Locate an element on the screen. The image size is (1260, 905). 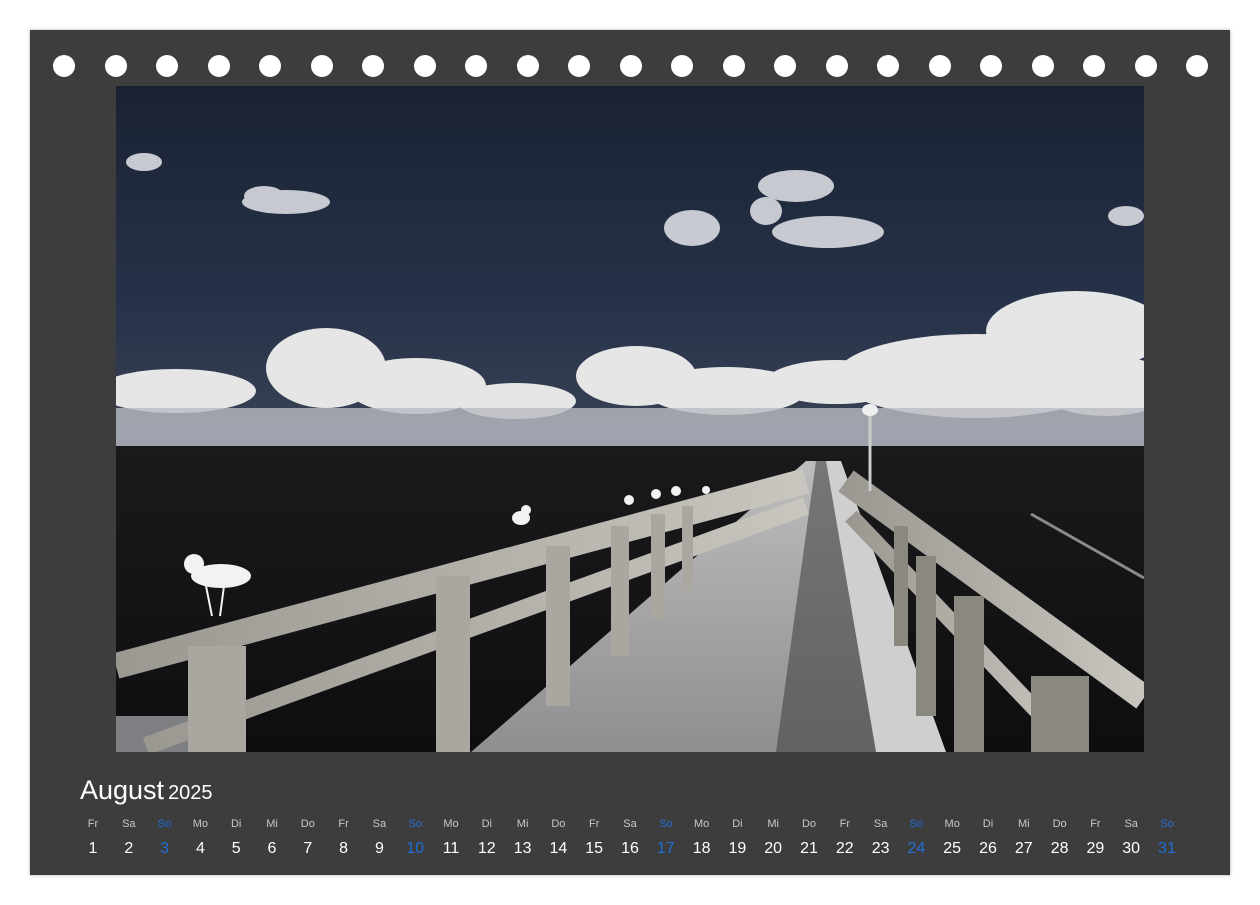
day-number: 13 is located at coordinates (522, 848).